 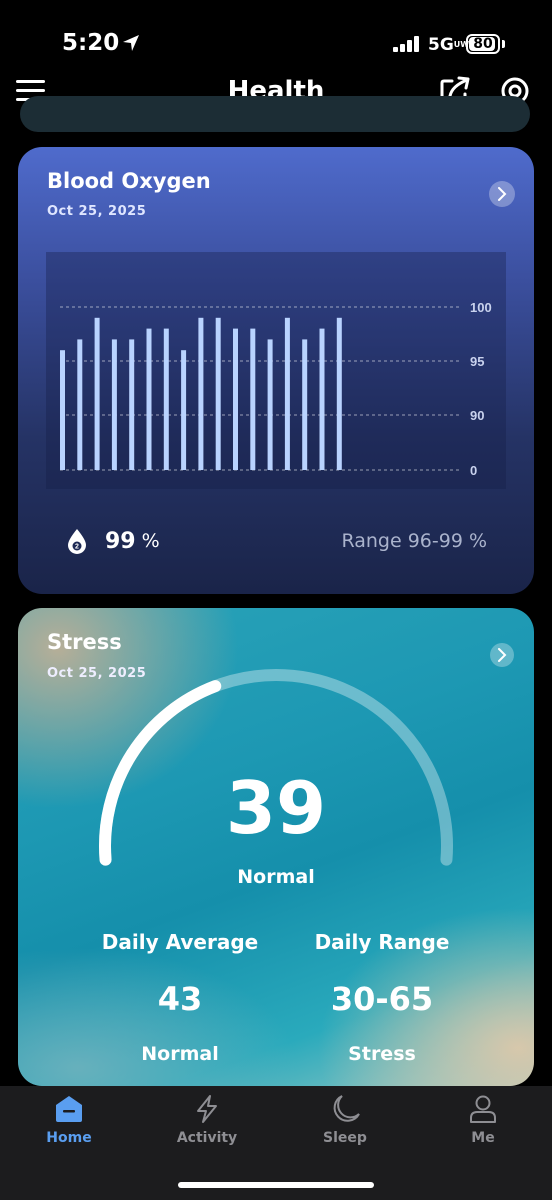 What do you see at coordinates (180, 942) in the screenshot?
I see `daily-average-label: Daily Average` at bounding box center [180, 942].